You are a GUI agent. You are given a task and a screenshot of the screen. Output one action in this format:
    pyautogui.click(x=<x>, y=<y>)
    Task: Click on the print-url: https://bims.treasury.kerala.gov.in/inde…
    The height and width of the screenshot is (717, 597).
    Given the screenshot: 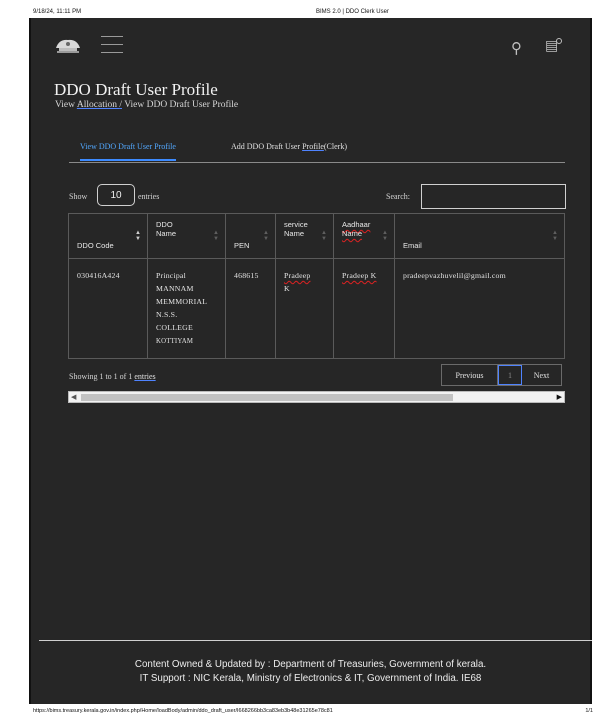 What is the action you would take?
    pyautogui.click(x=183, y=711)
    